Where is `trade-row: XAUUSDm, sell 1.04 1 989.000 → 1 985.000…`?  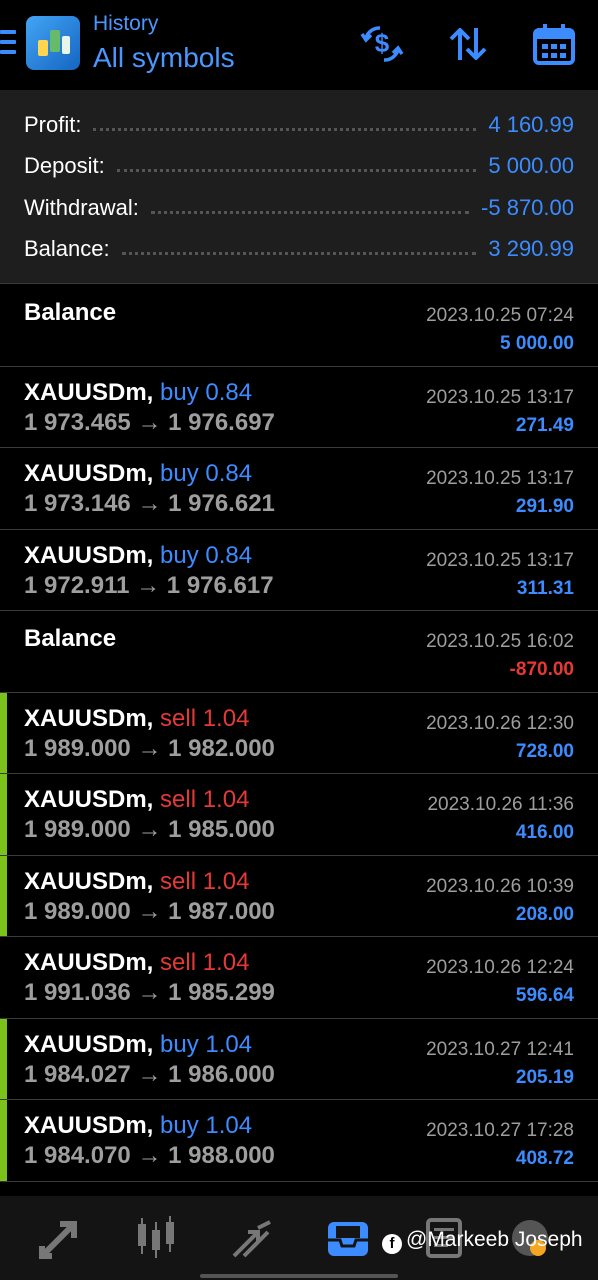 trade-row: XAUUSDm, sell 1.04 1 989.000 → 1 985.000… is located at coordinates (299, 815).